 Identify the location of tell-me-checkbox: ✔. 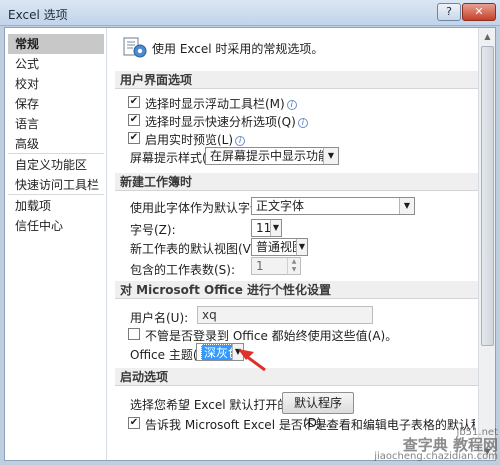
(134, 423).